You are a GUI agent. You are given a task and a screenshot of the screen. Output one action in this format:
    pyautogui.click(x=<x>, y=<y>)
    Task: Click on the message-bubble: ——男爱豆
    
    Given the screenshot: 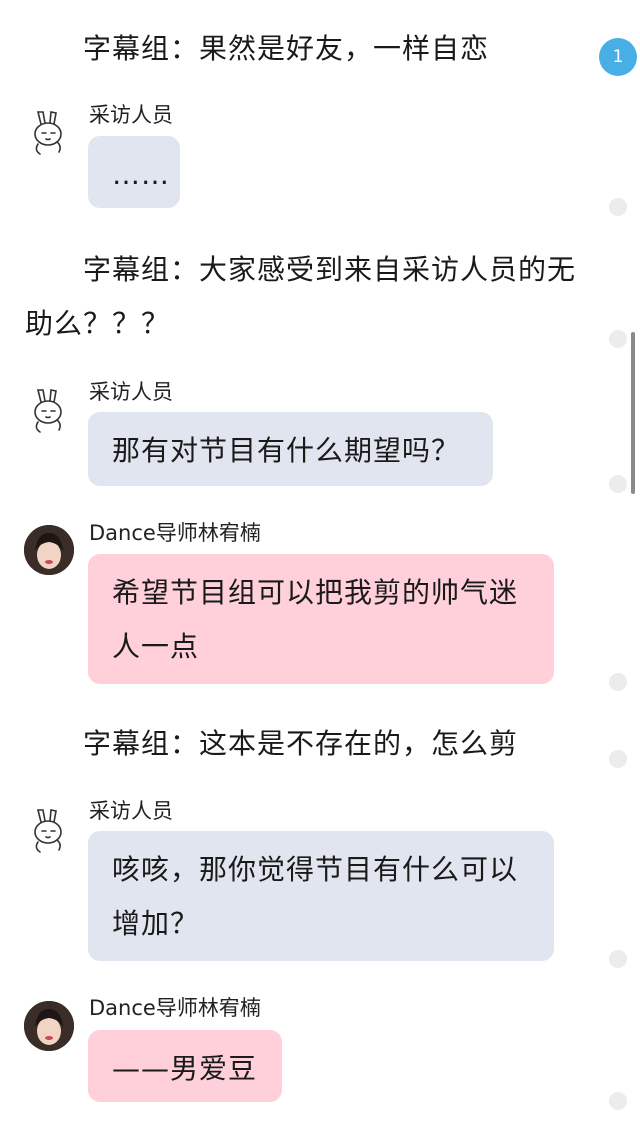 What is the action you would take?
    pyautogui.click(x=185, y=1066)
    